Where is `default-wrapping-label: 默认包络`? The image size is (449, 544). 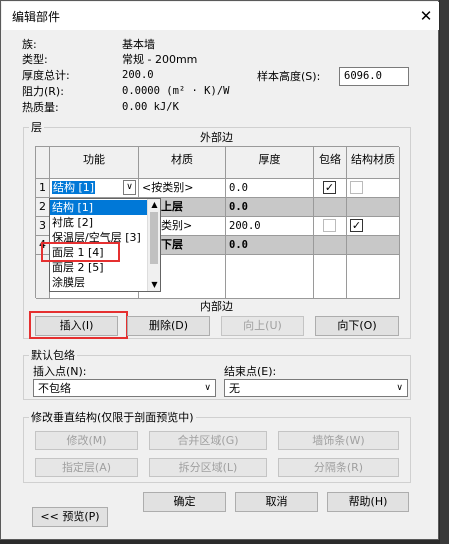
default-wrapping-label: 默认包络 is located at coordinates (53, 355).